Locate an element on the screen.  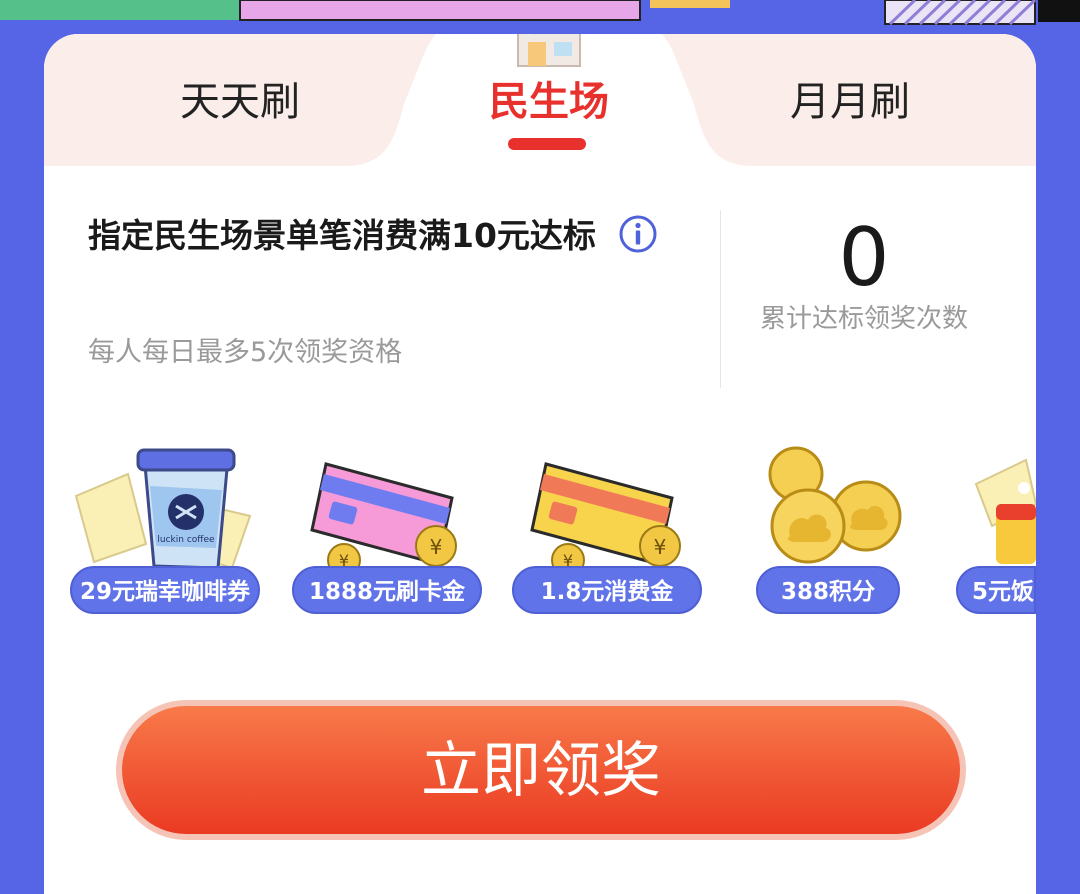
claim-reward-button: 立即领奖 is located at coordinates (541, 770).